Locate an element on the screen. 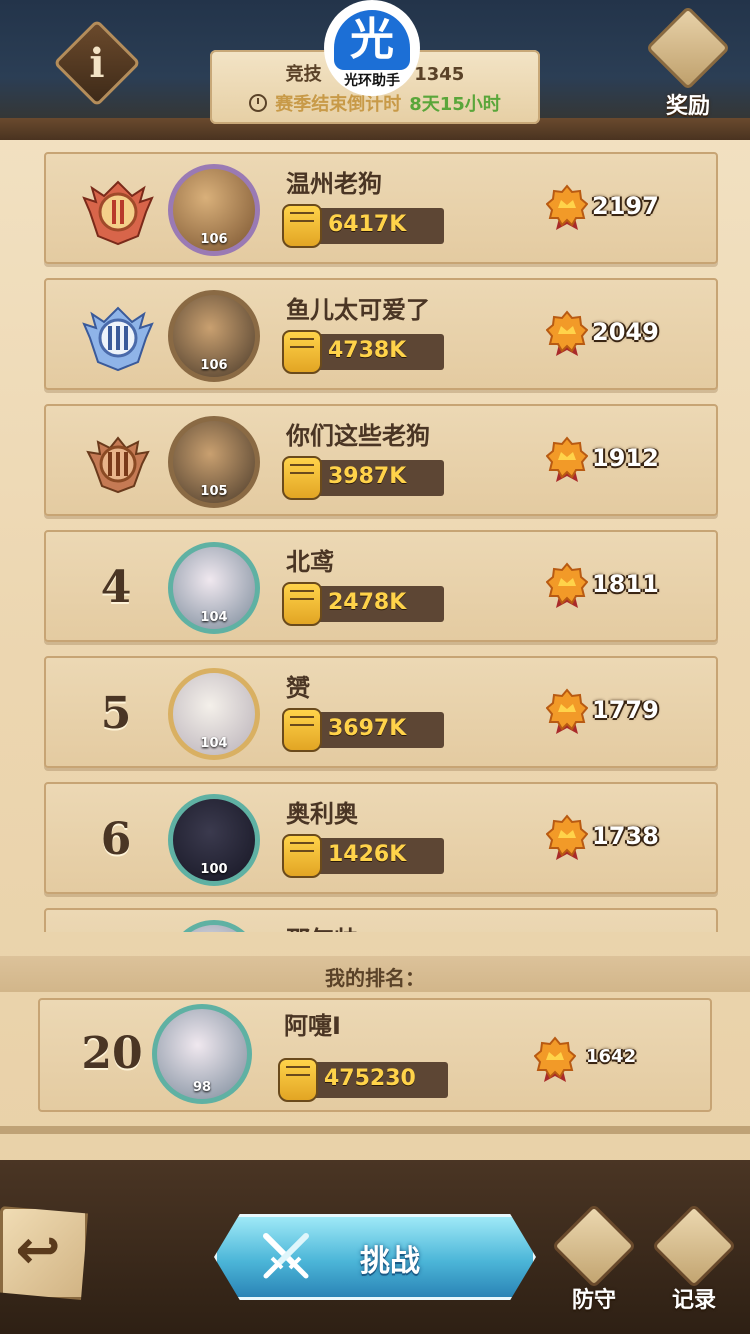  ranking-row-4: 4 104 北鸢 2478K 1811 is located at coordinates (381, 586).